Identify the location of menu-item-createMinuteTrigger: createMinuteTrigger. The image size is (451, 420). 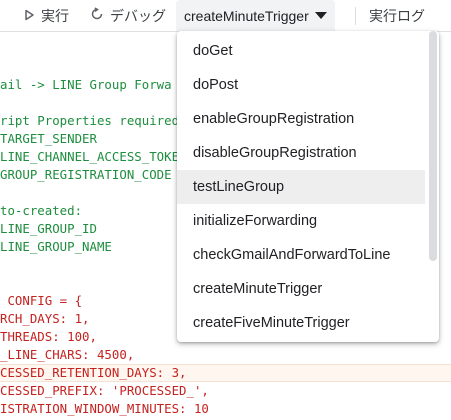
(301, 289).